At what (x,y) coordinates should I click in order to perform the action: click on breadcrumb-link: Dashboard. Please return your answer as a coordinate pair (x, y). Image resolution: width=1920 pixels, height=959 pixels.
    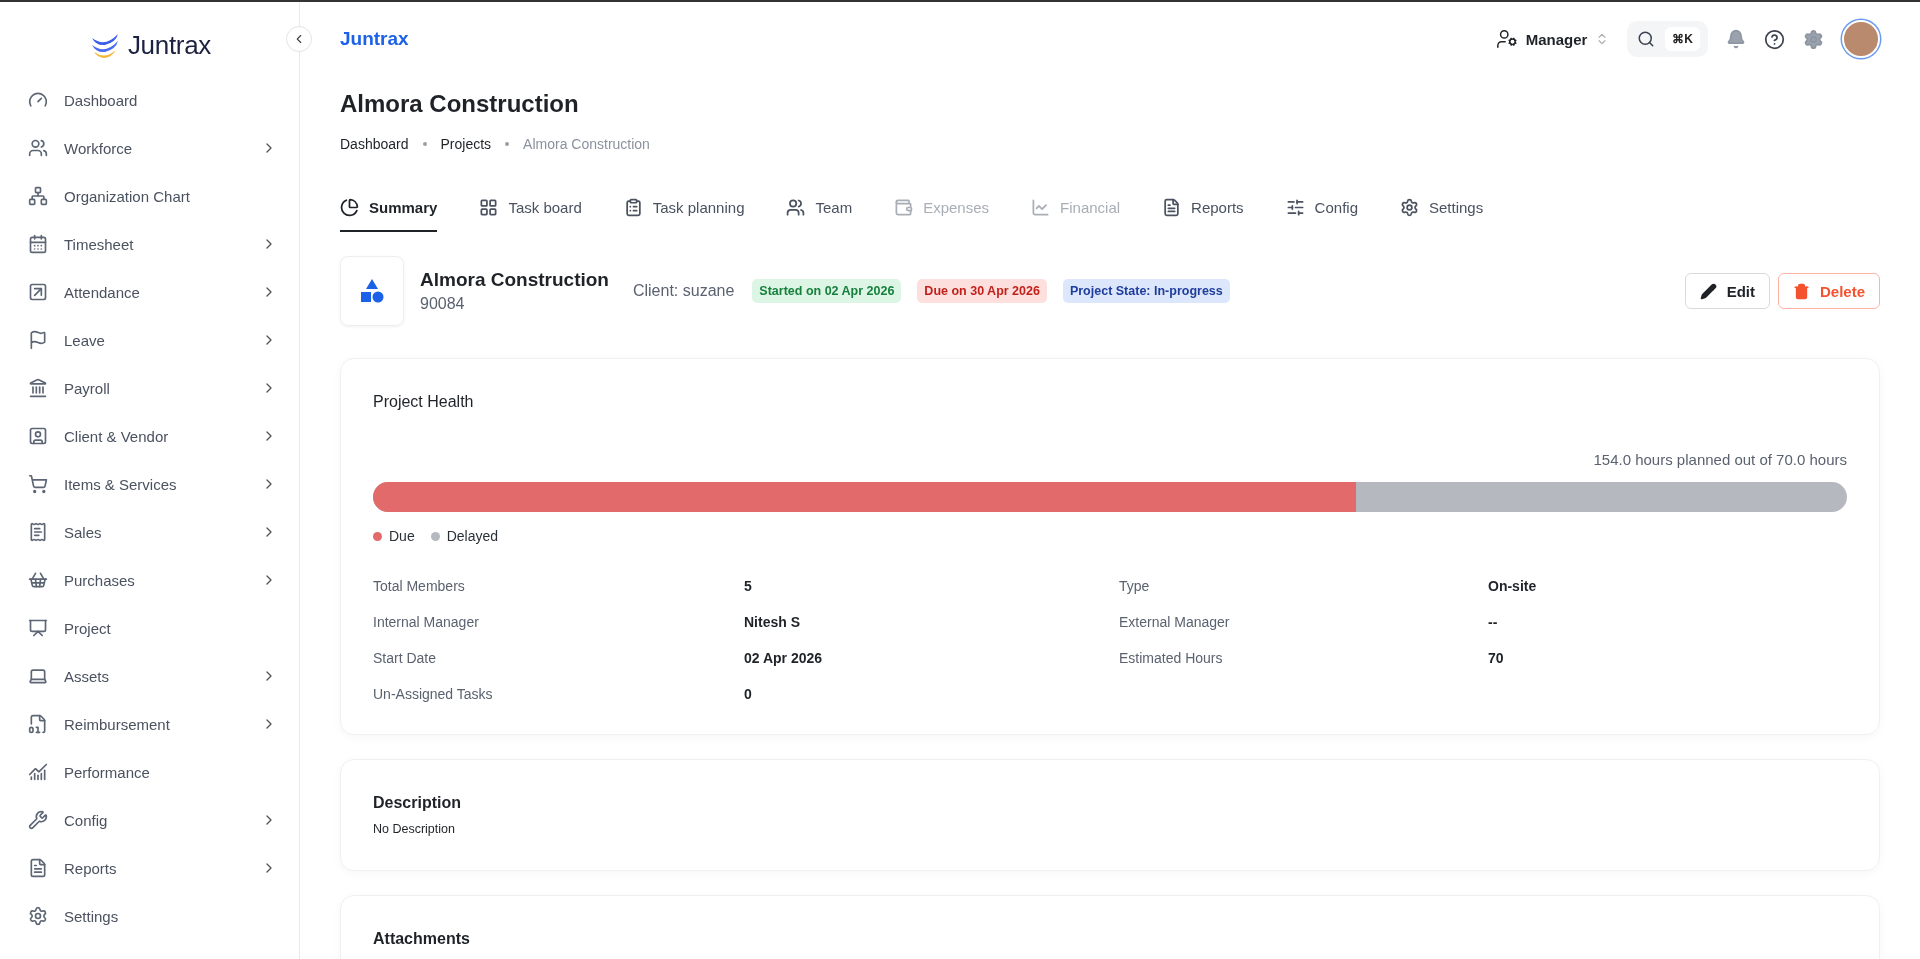
    Looking at the image, I should click on (374, 144).